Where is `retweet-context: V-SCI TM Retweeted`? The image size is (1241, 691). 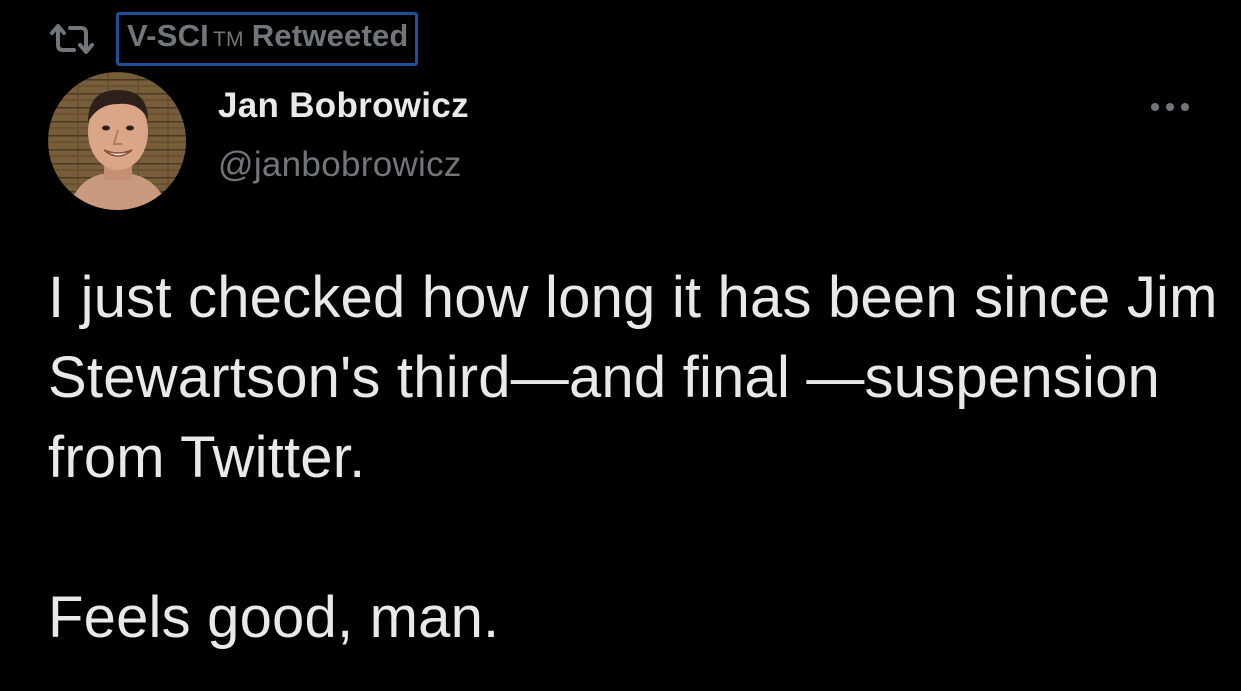 retweet-context: V-SCI TM Retweeted is located at coordinates (233, 39).